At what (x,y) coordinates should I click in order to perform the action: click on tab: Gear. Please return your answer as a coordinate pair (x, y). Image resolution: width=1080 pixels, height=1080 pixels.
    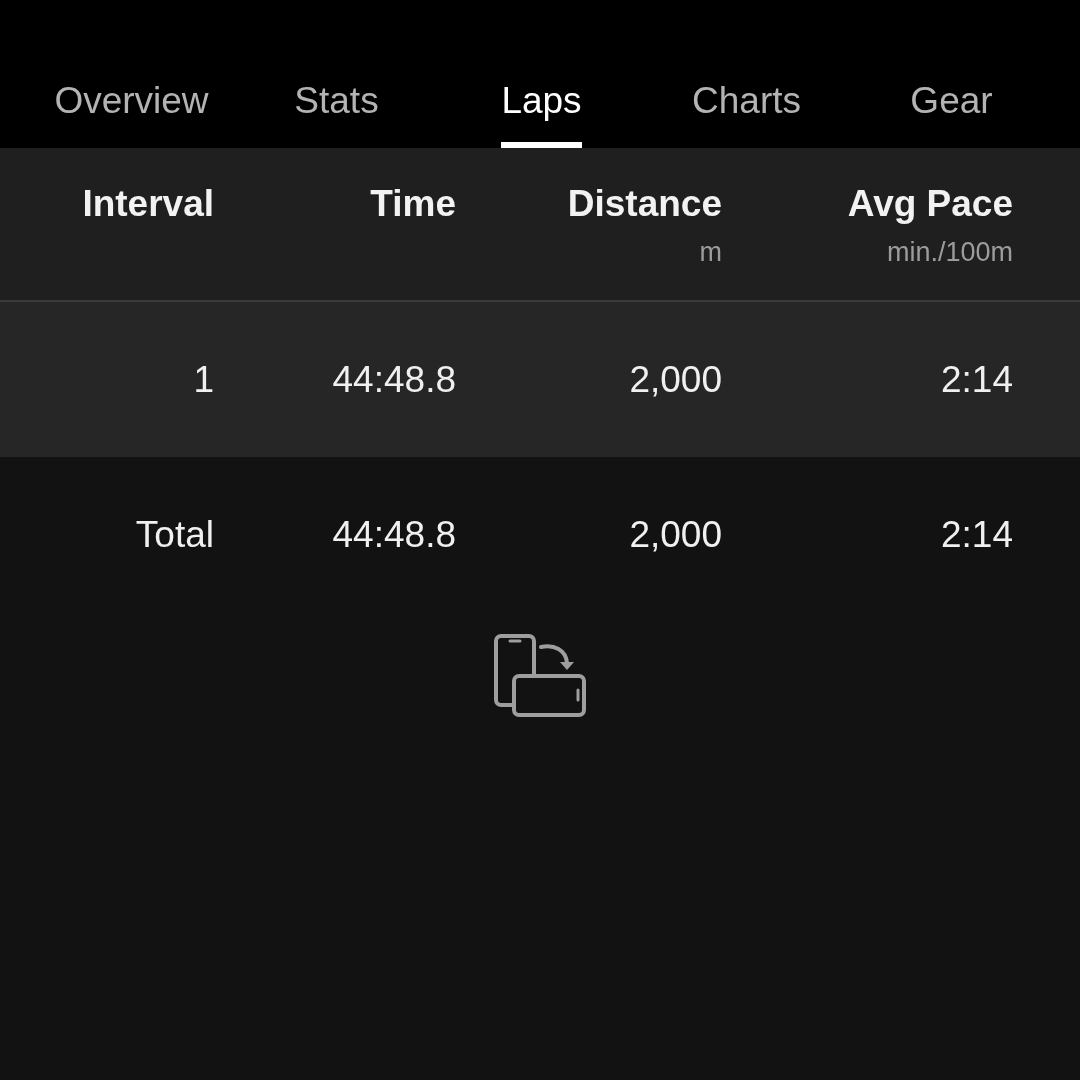
    Looking at the image, I should click on (951, 74).